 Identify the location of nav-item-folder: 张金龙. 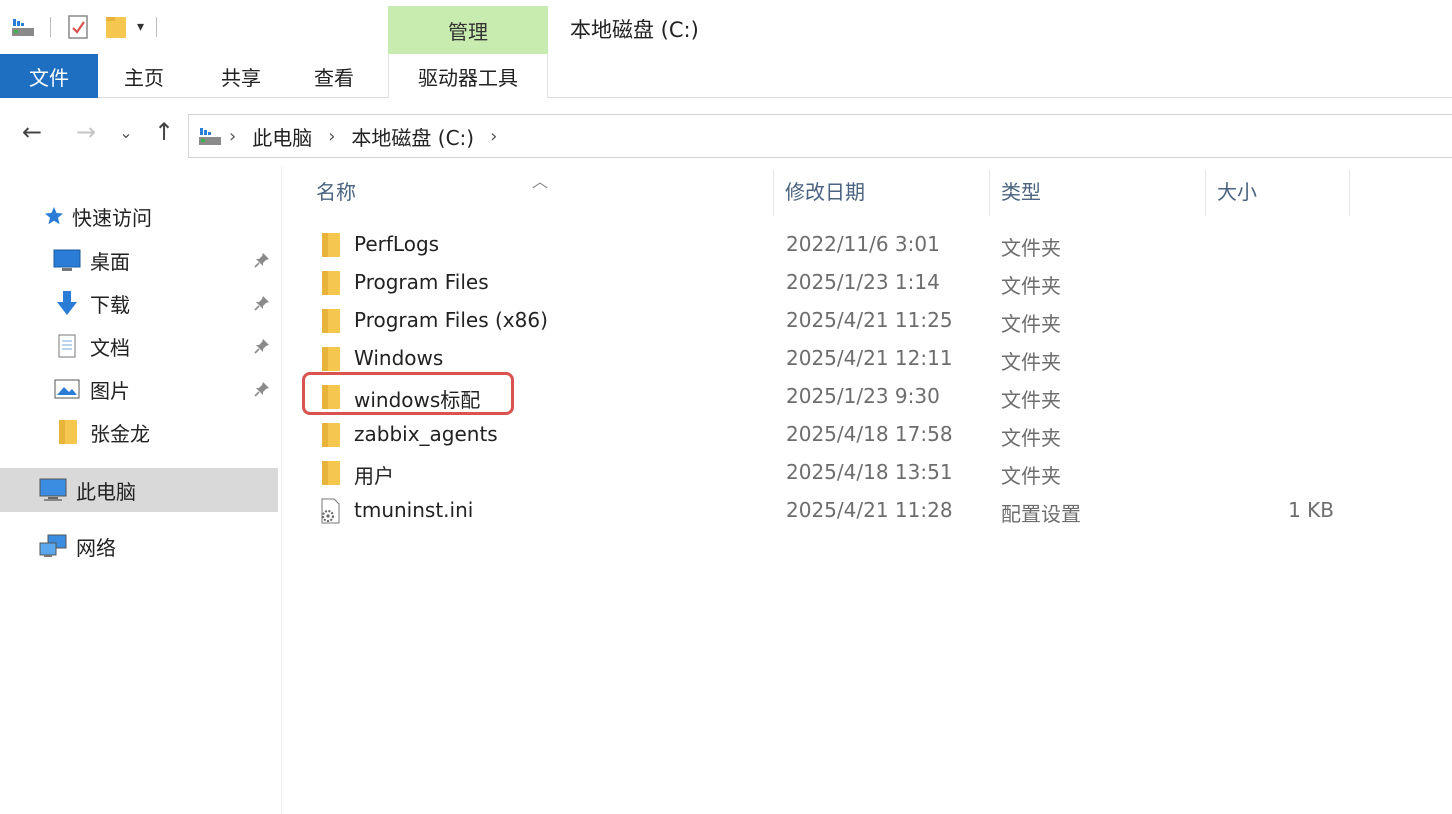
(139, 432).